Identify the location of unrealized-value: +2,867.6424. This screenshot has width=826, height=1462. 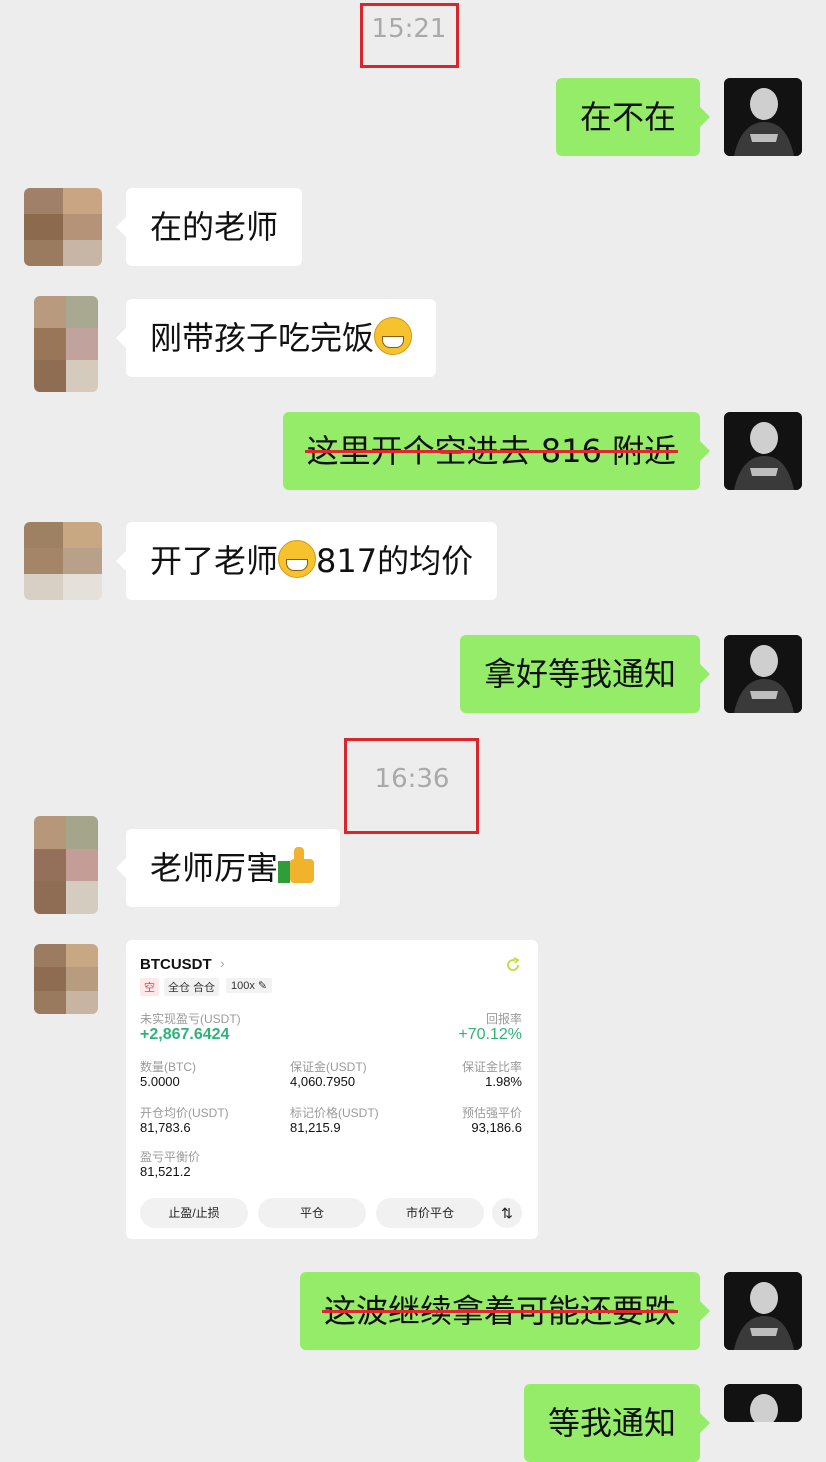
(185, 1034).